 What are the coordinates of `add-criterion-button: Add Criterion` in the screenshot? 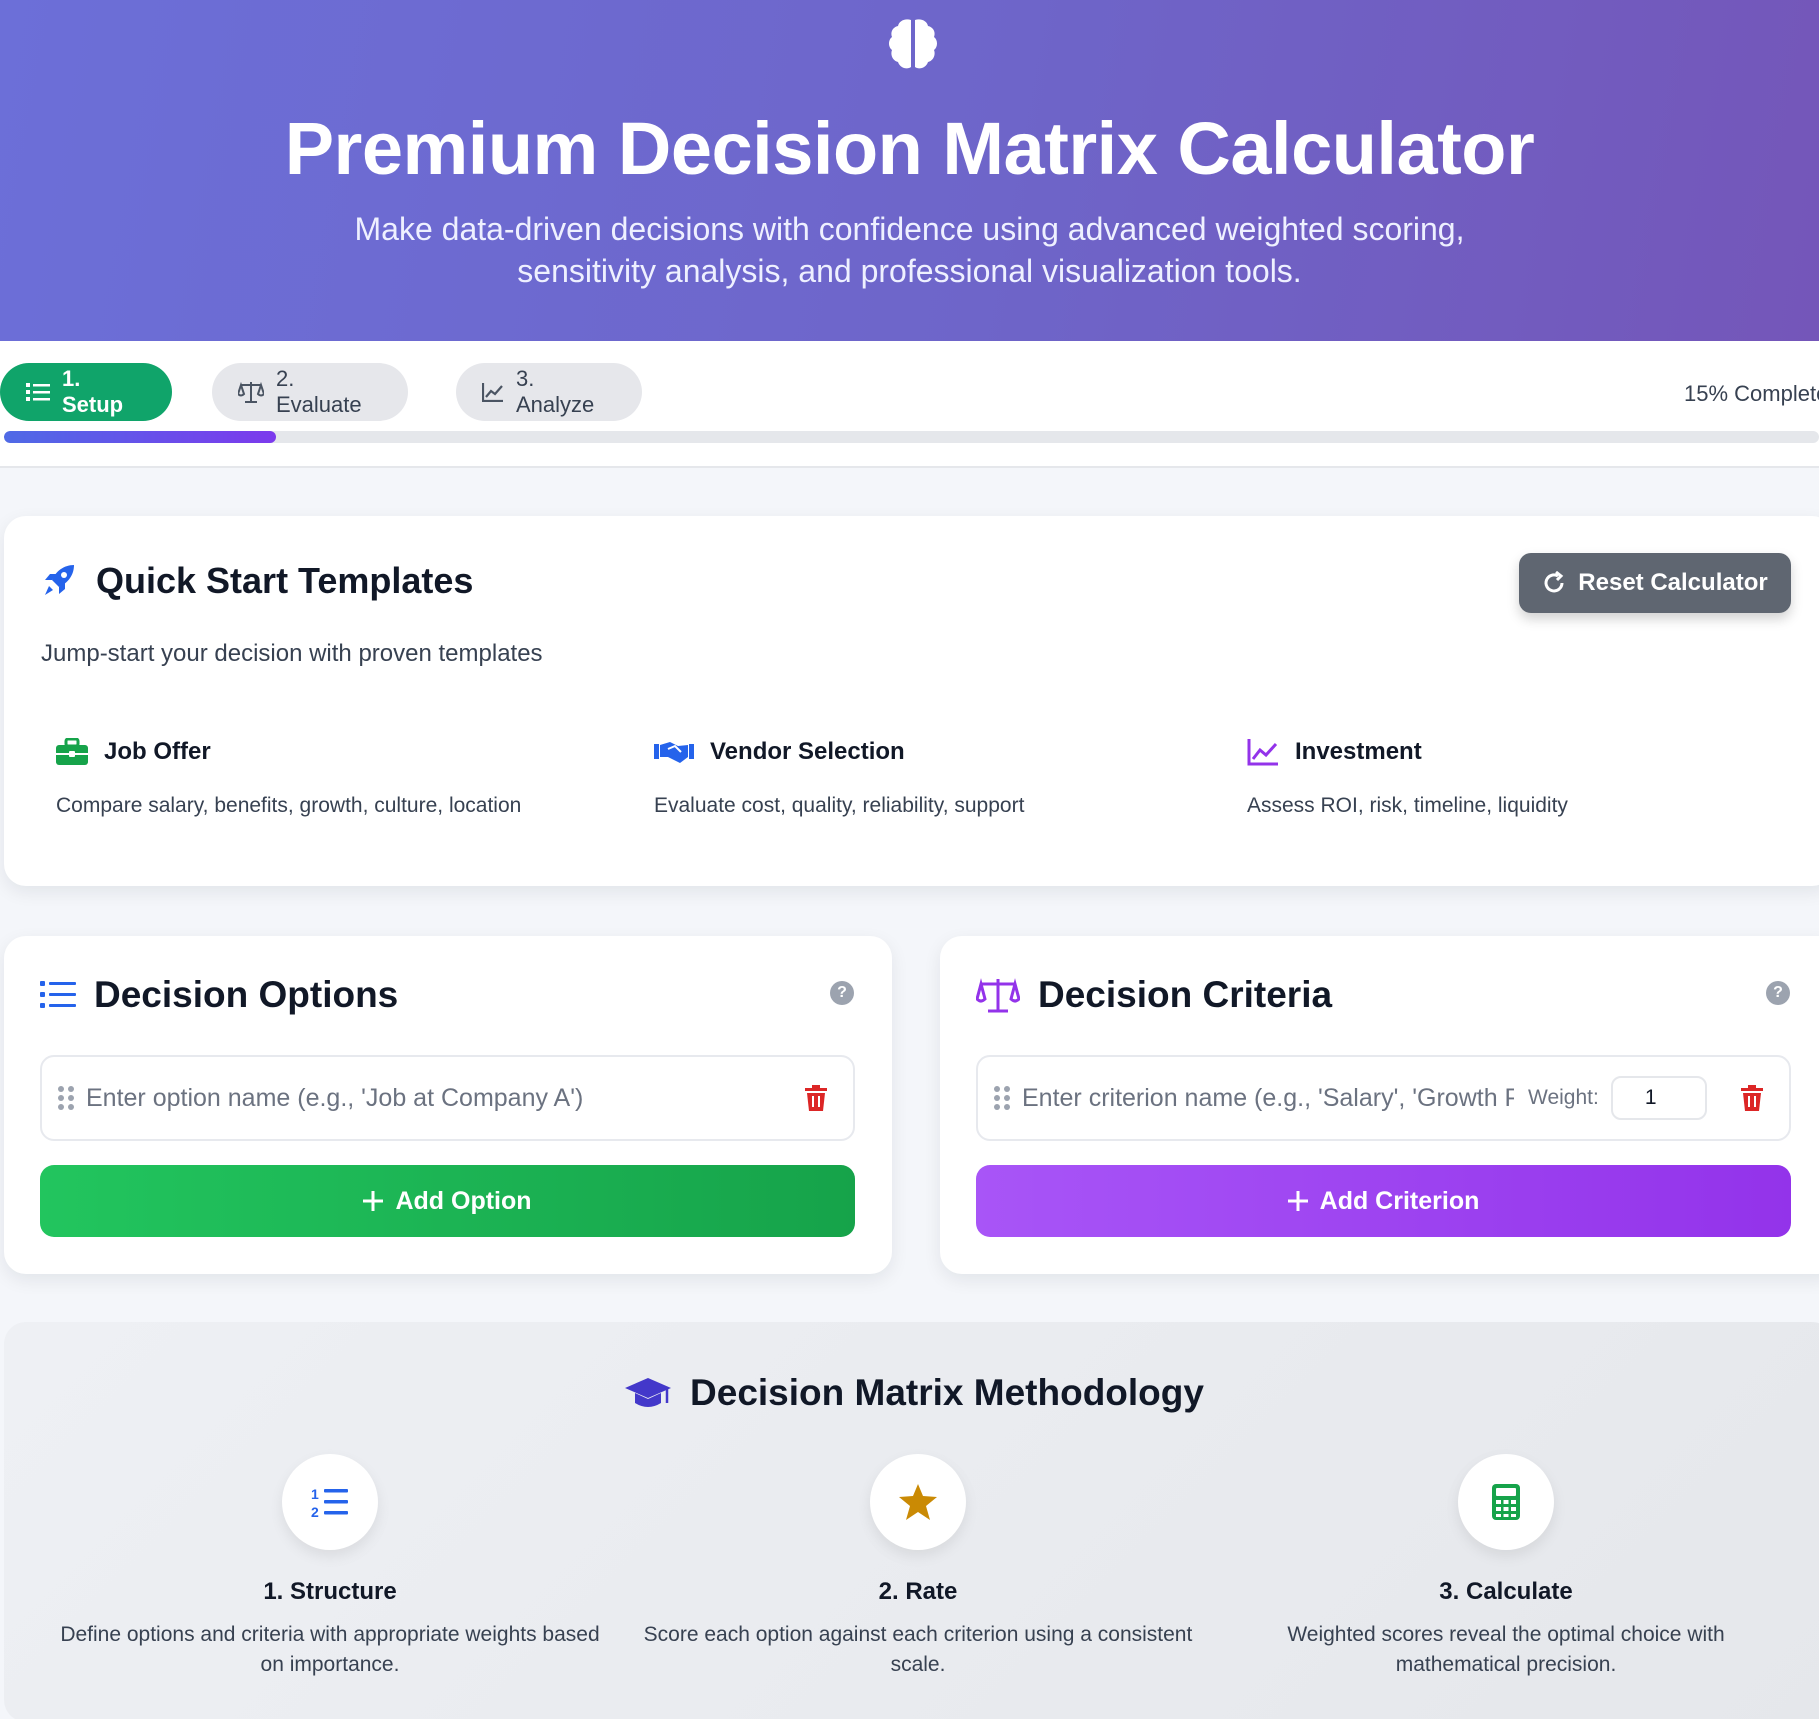 It's located at (1383, 1201).